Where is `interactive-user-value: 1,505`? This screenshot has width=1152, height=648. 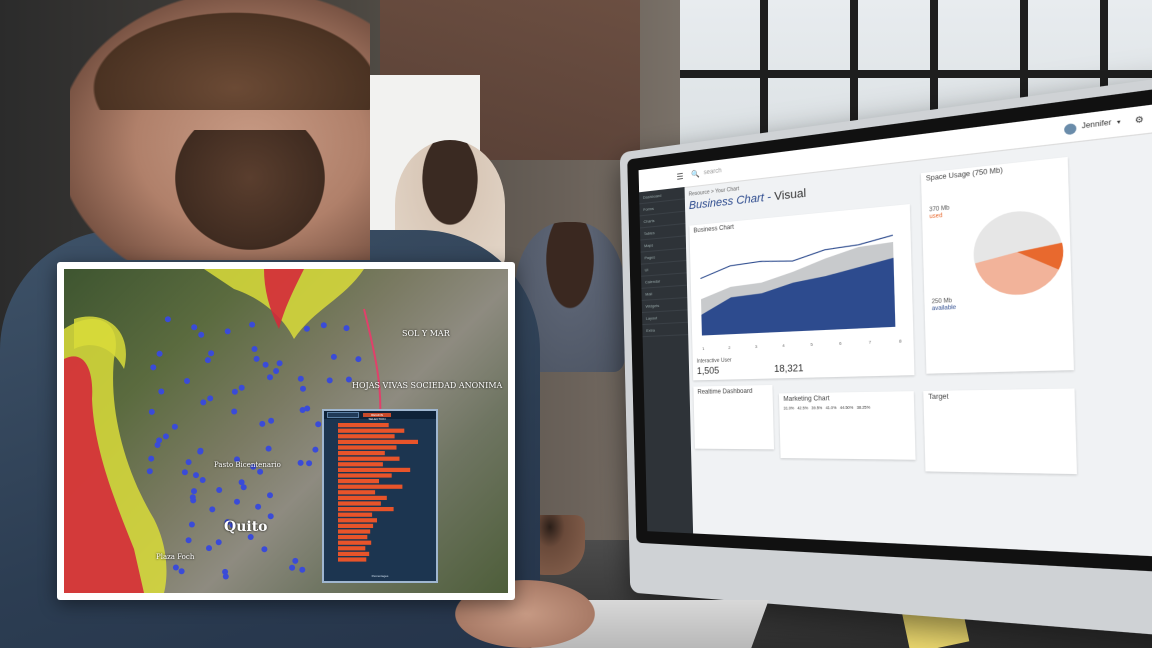
interactive-user-value: 1,505 is located at coordinates (708, 371).